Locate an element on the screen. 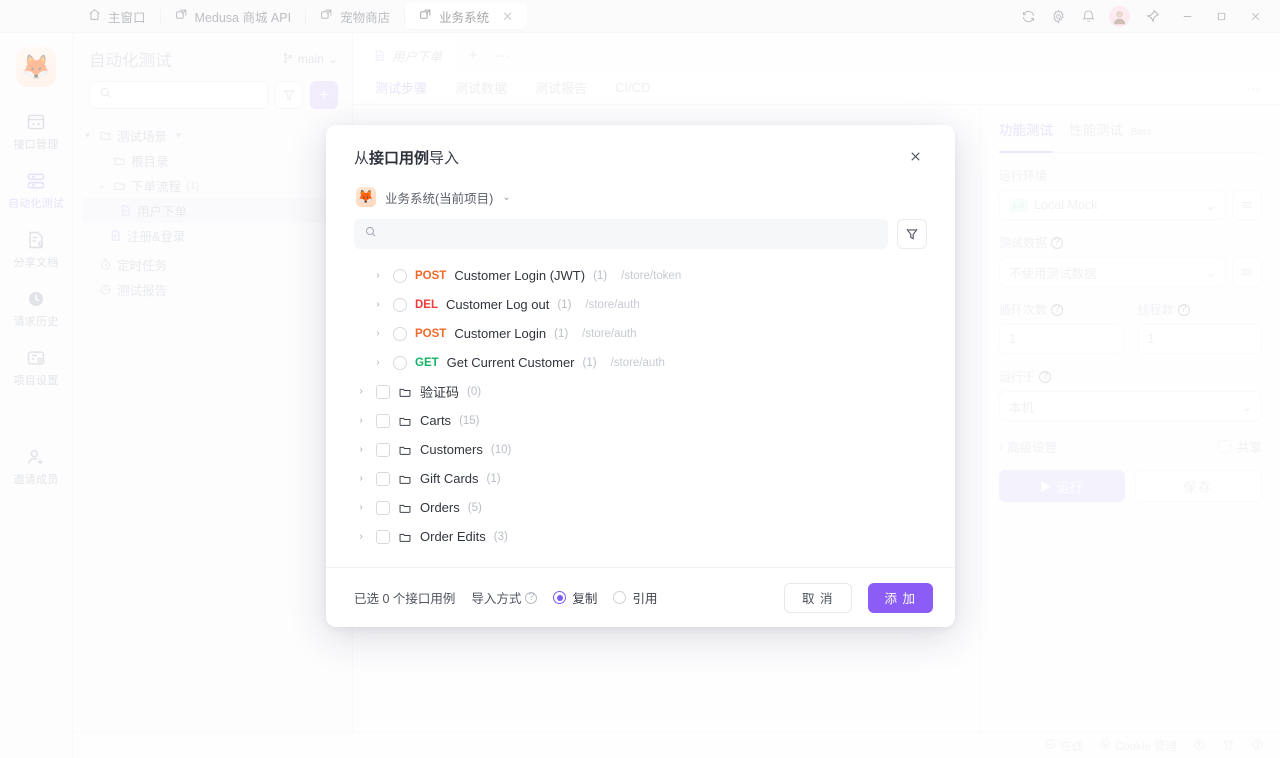 The image size is (1280, 758). api-case-name: Customer Login (JWT) is located at coordinates (520, 275).